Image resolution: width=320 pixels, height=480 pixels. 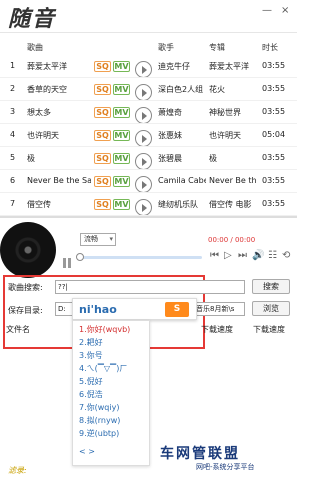 What do you see at coordinates (166, 47) in the screenshot?
I see `column-header-artist: 歌手` at bounding box center [166, 47].